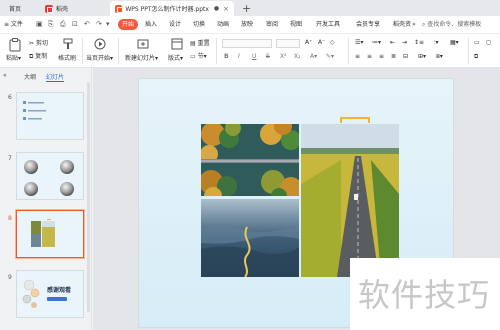 This screenshot has height=330, width=500. Describe the element at coordinates (368, 24) in the screenshot. I see `menu-member: 会员专享` at that location.